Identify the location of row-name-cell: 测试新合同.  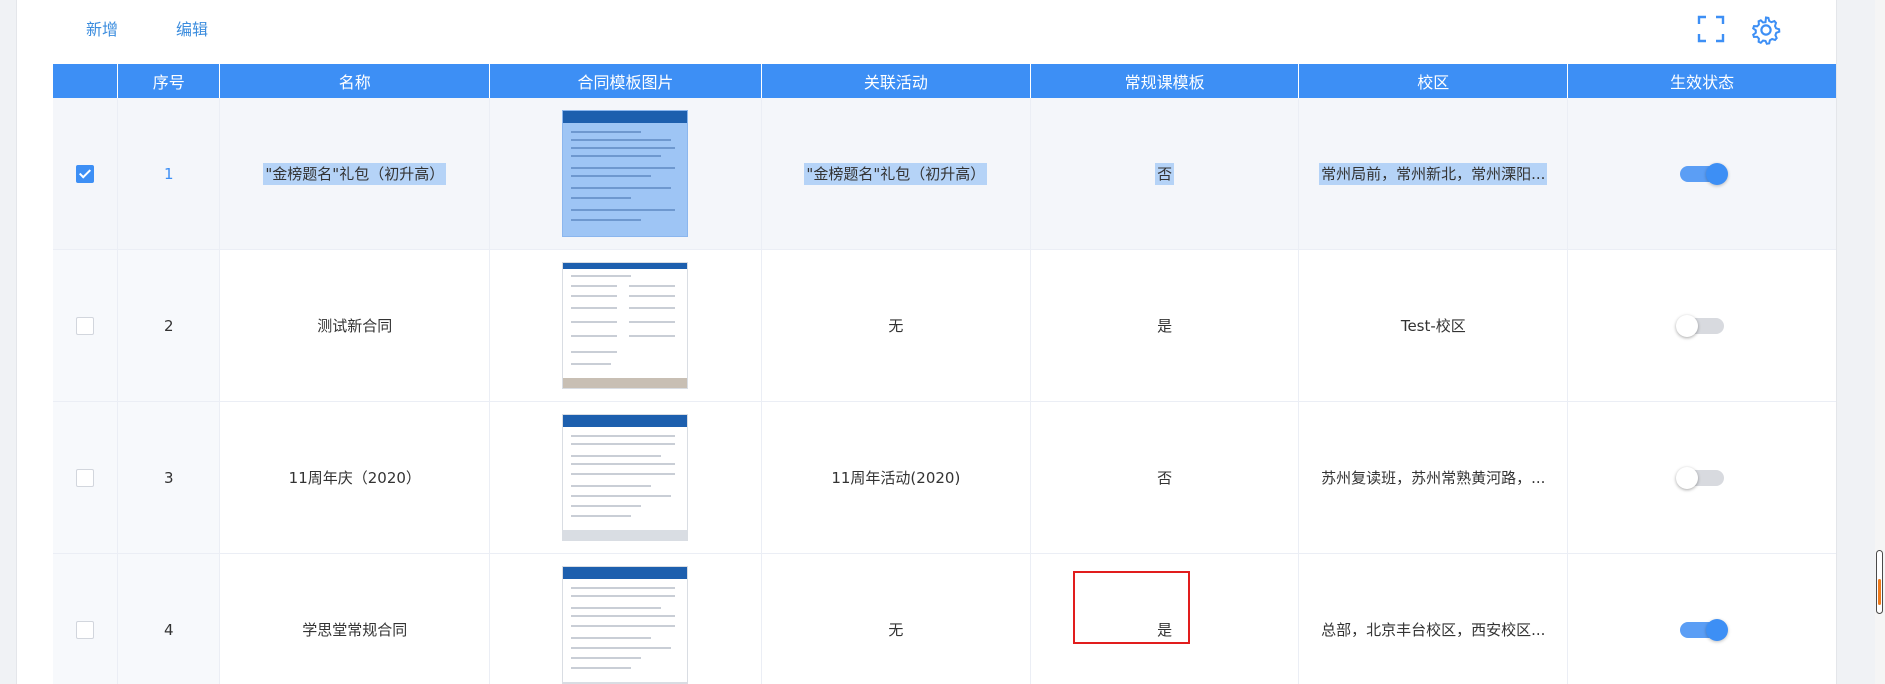
(355, 325).